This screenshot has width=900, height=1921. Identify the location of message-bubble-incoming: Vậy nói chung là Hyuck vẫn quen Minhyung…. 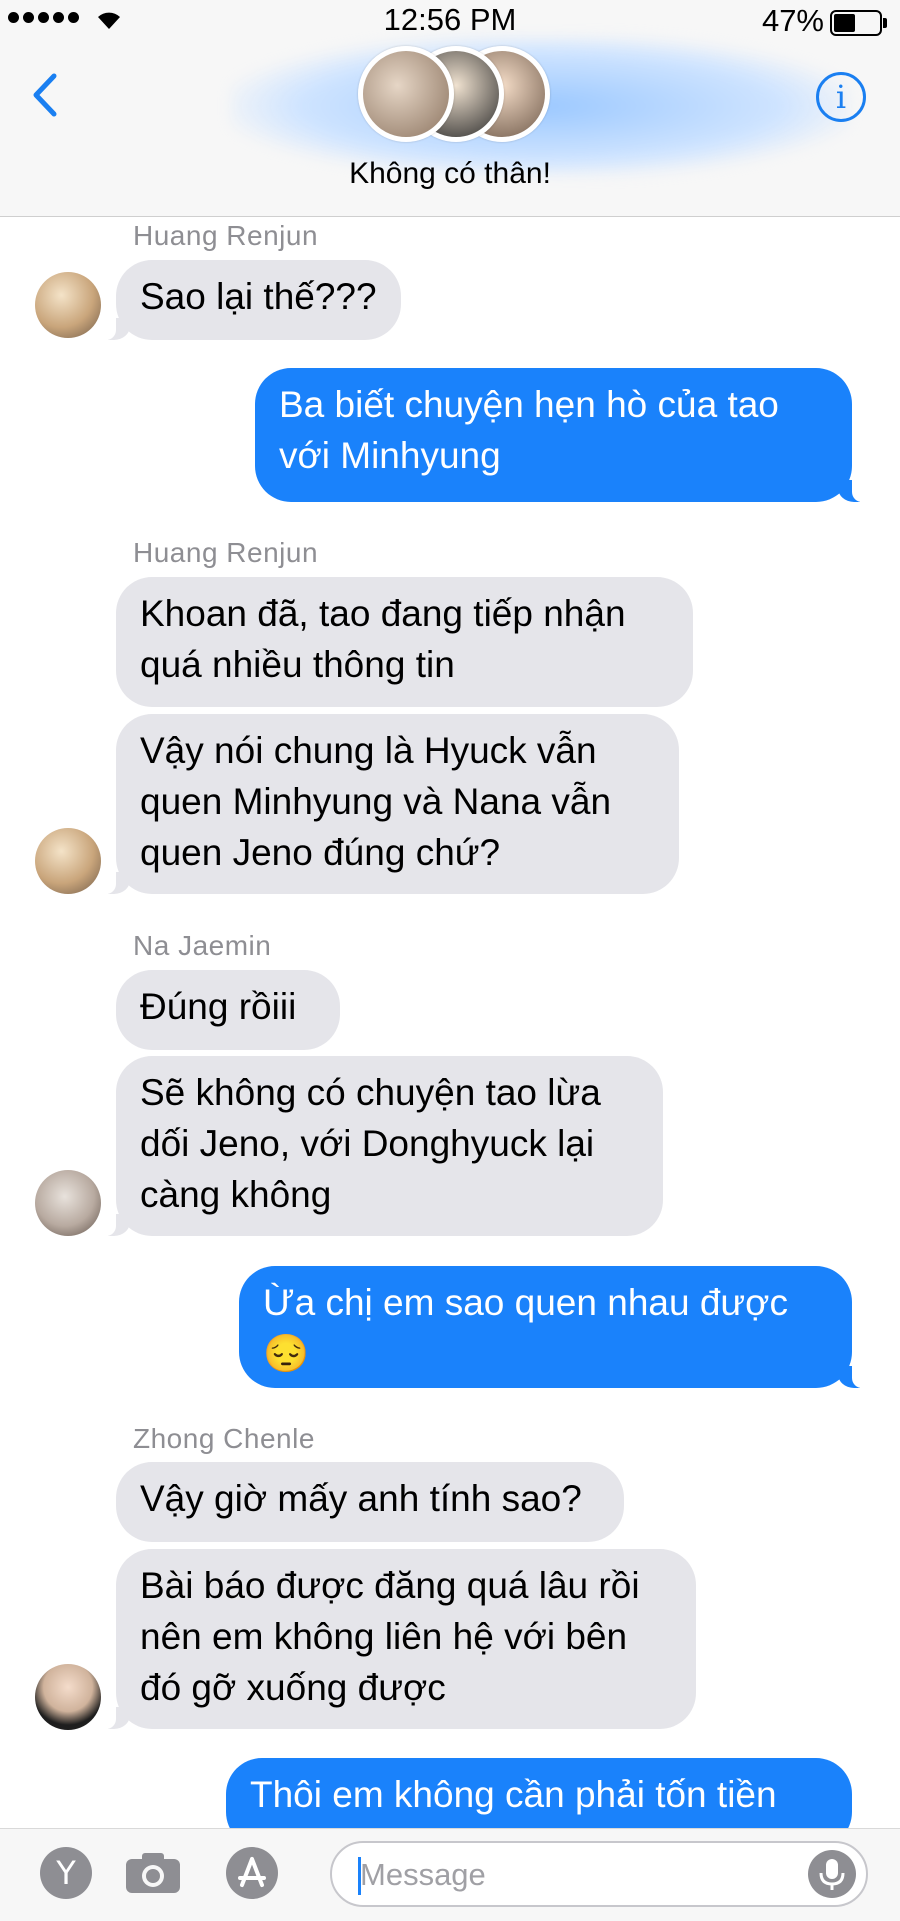
(388, 804).